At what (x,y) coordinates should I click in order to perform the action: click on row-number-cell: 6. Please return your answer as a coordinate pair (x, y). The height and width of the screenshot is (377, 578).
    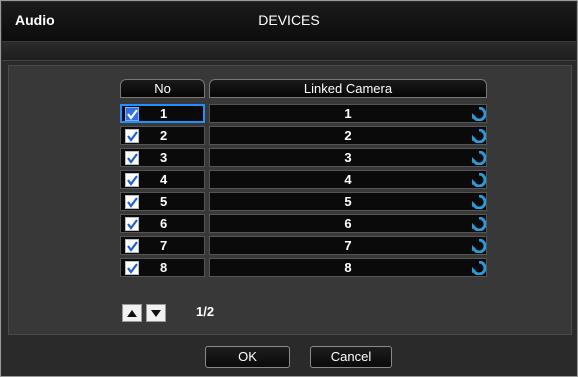
    Looking at the image, I should click on (162, 223).